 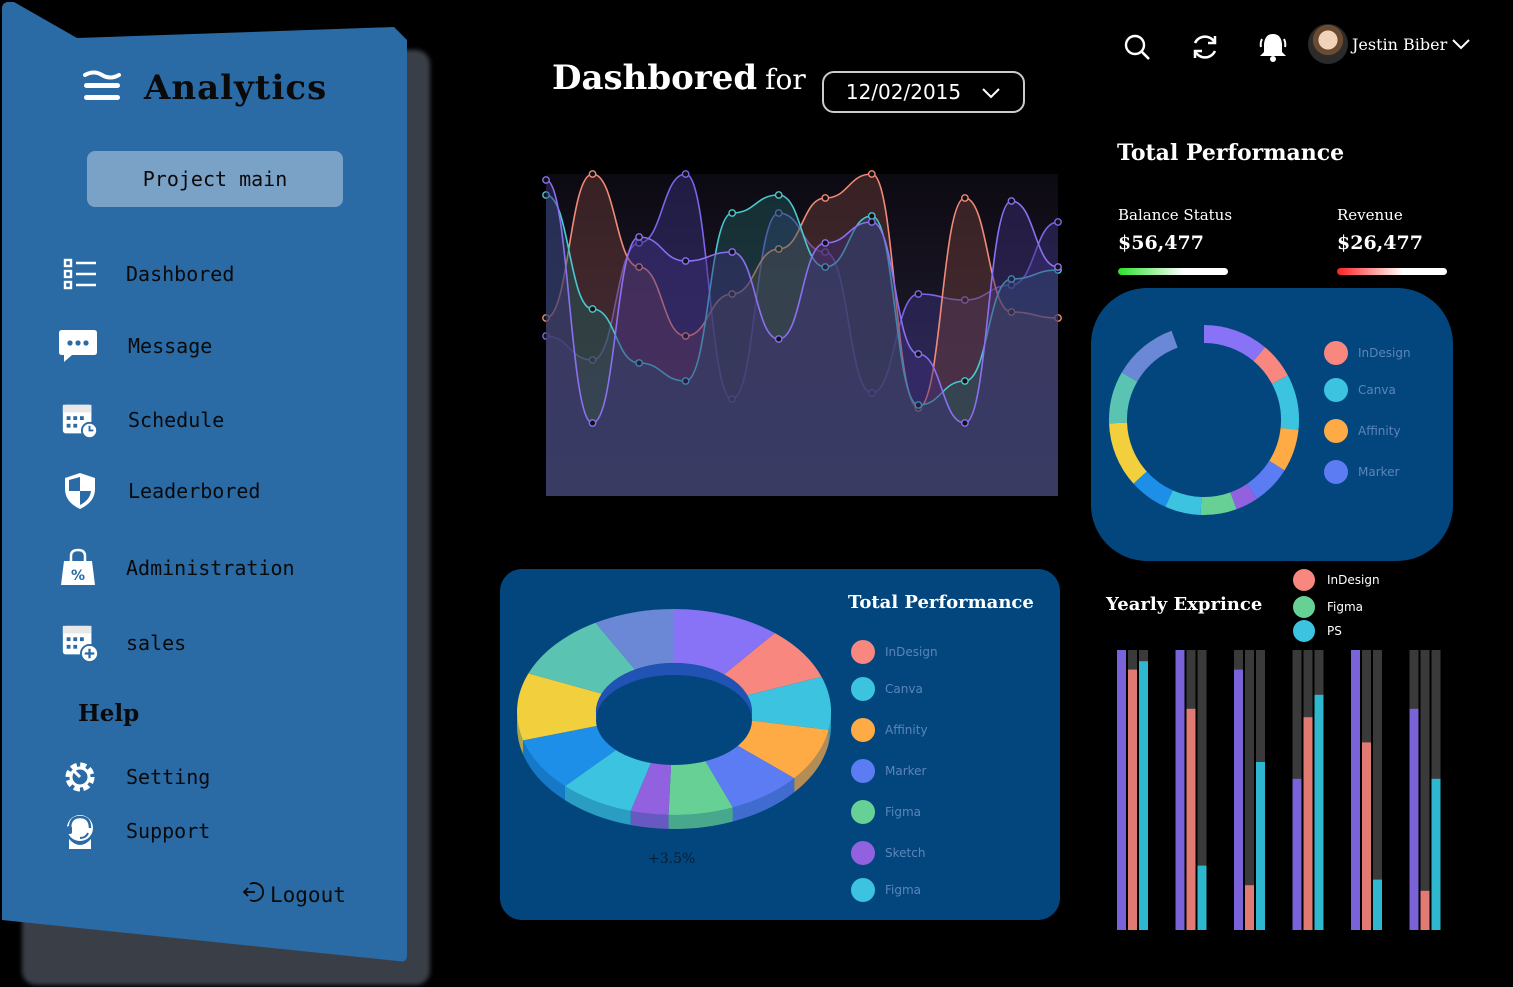 I want to click on revenue-bar, so click(x=1392, y=271).